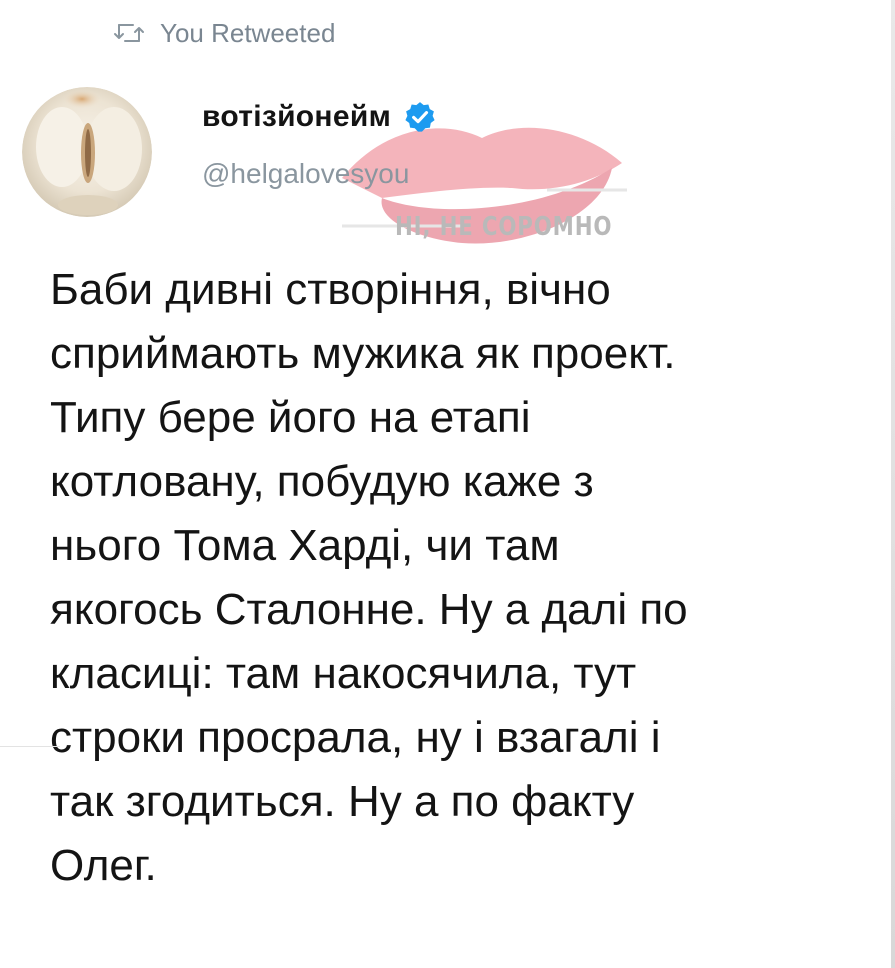 This screenshot has width=895, height=968. What do you see at coordinates (343, 673) in the screenshot?
I see `tweet-line: класиці: там накосячила, тут` at bounding box center [343, 673].